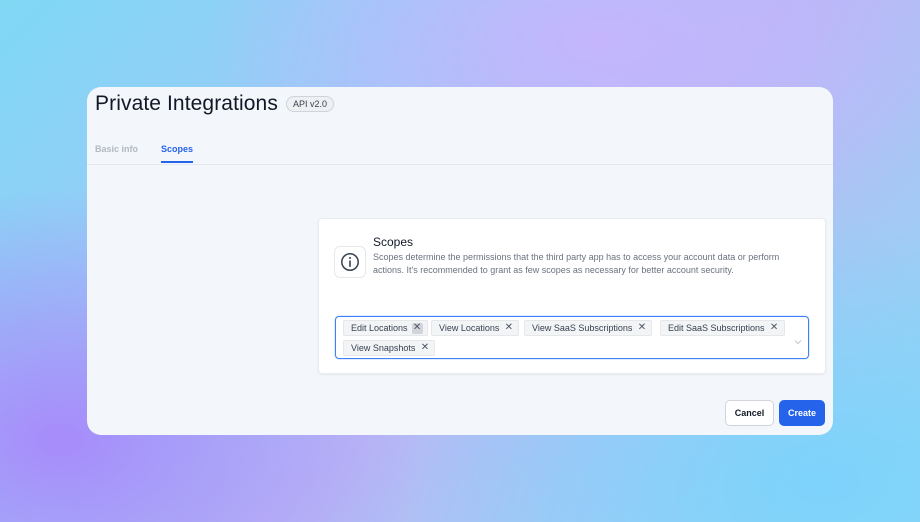 This screenshot has width=920, height=522. I want to click on scope-chip-edit-locations: Edit Locations ✕, so click(385, 328).